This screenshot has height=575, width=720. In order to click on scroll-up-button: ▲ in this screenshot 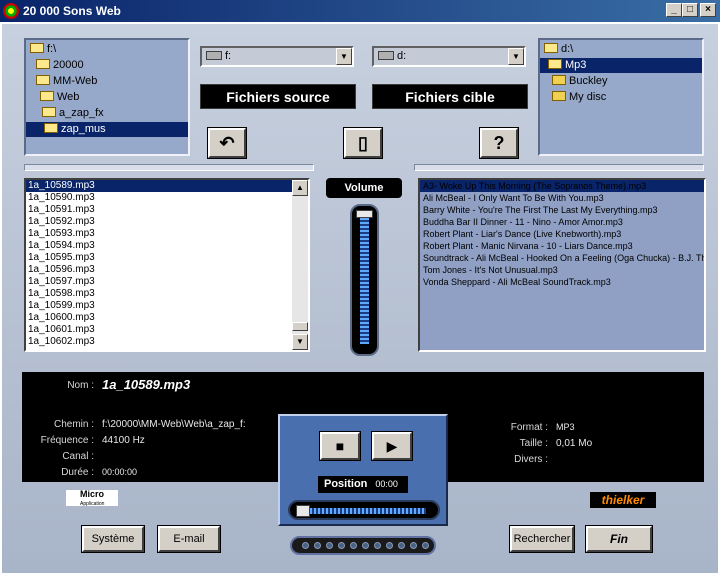, I will do `click(300, 188)`.